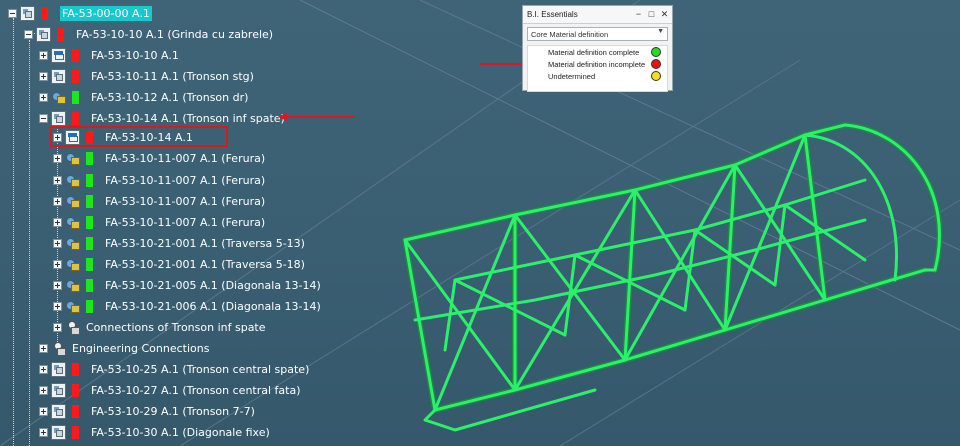 This screenshot has width=960, height=446. I want to click on tree-node-engineering-connections: Engineering Connections, so click(124, 348).